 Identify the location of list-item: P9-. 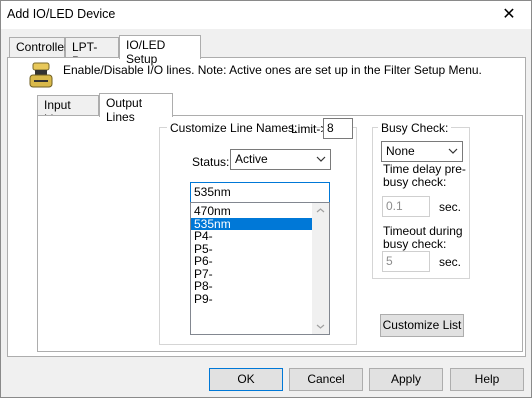
(252, 299).